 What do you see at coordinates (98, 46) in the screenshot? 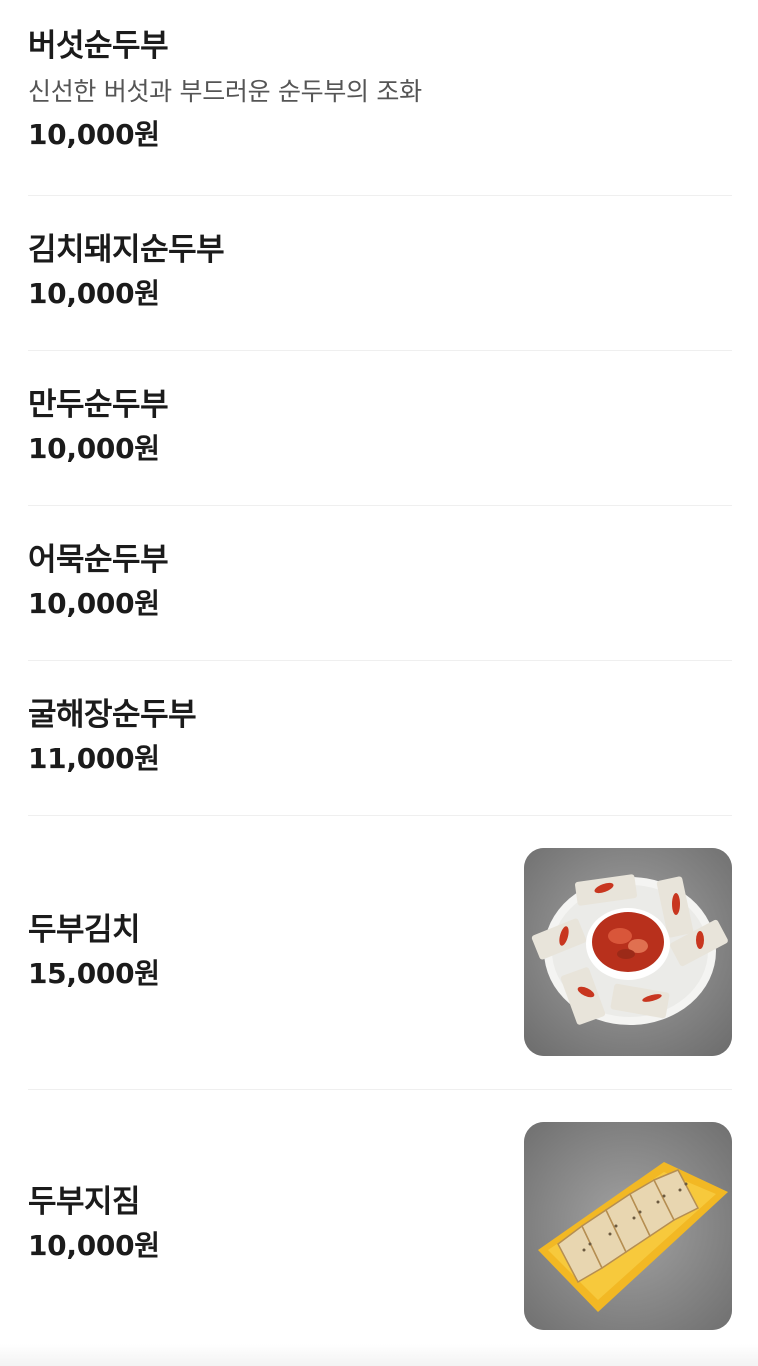
I see `item-name: 버섯순두부` at bounding box center [98, 46].